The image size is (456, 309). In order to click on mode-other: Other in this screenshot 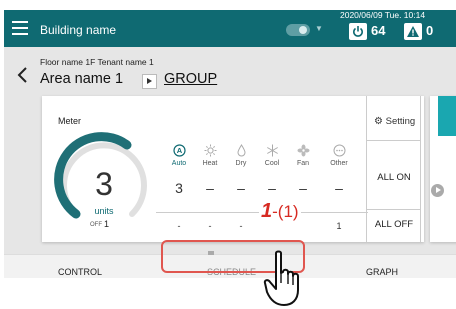, I will do `click(339, 155)`.